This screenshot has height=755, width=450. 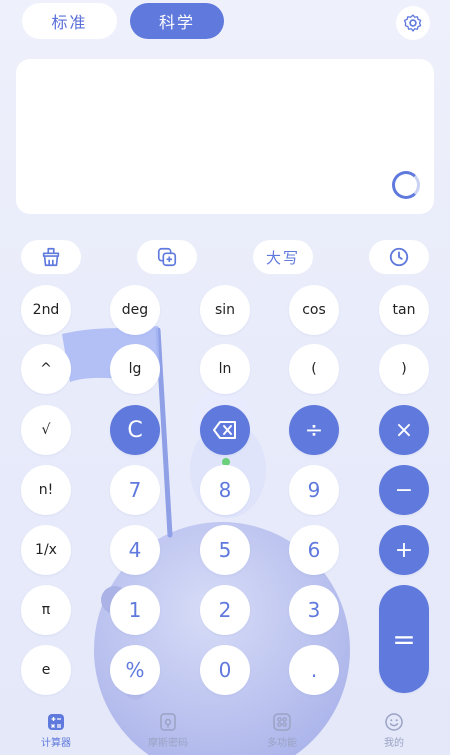 I want to click on key-2nd: 2nd, so click(x=46, y=310).